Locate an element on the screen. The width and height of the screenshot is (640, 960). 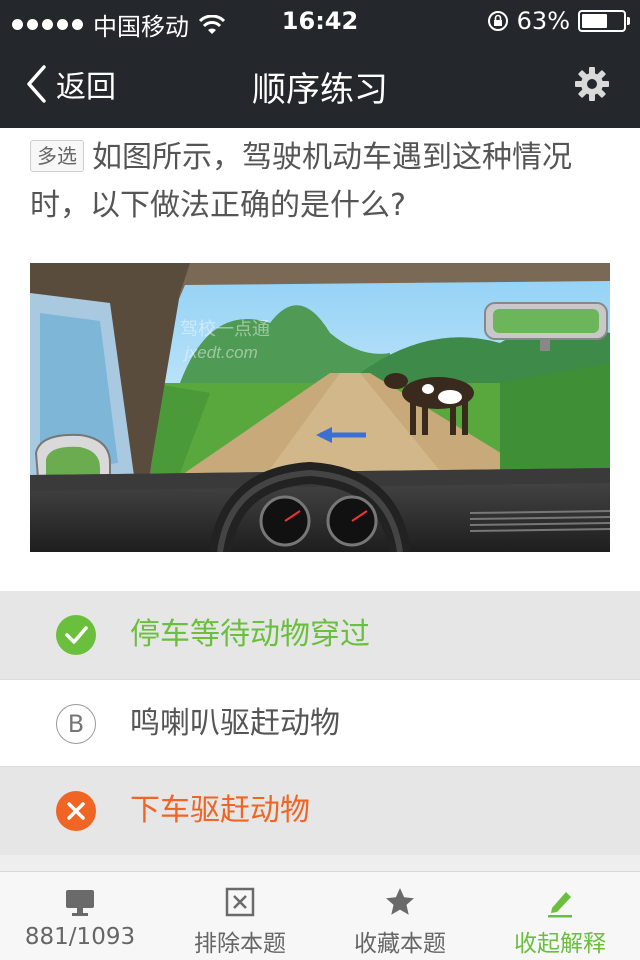
top-bar: 中国移动 16:42 63% 返回 顺序练习 is located at coordinates (320, 64).